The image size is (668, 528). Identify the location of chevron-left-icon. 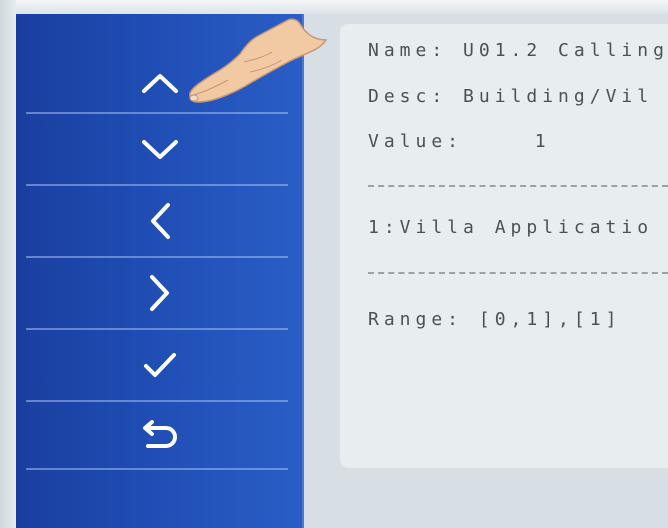
(160, 221).